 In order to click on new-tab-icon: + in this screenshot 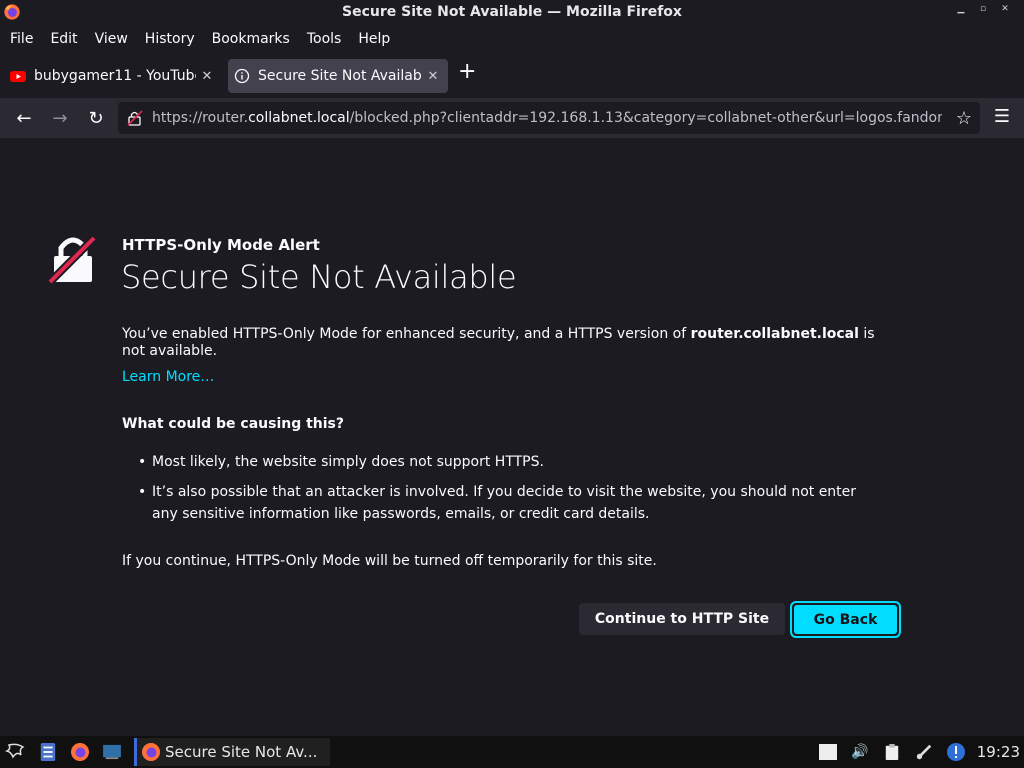, I will do `click(467, 71)`.